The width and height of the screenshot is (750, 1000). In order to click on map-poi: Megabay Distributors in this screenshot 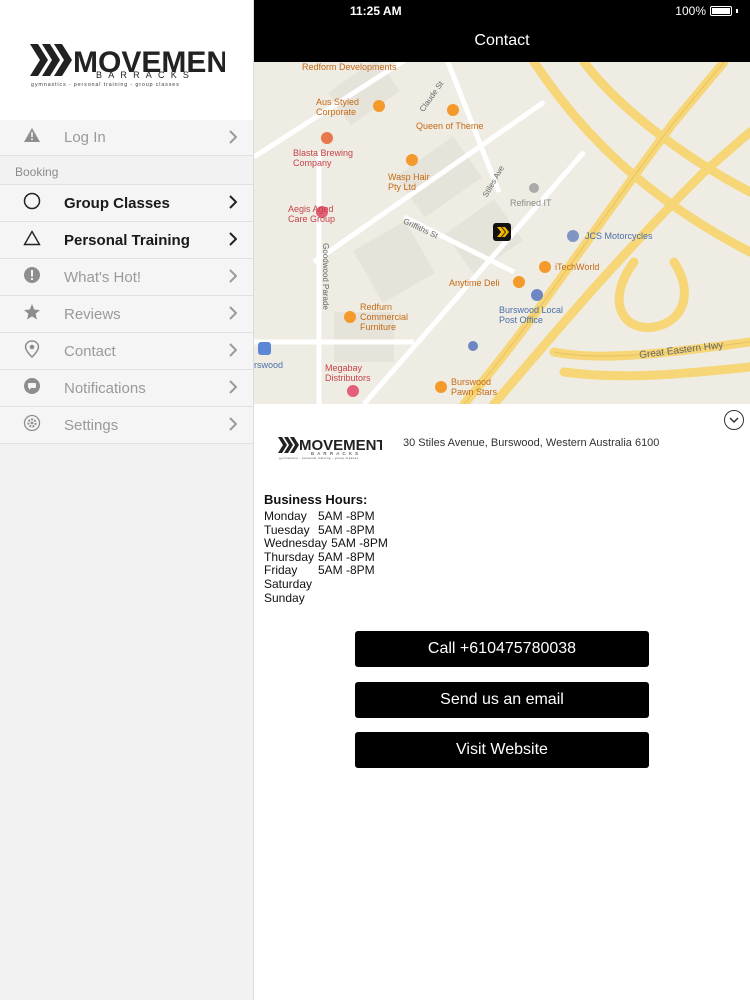, I will do `click(355, 373)`.